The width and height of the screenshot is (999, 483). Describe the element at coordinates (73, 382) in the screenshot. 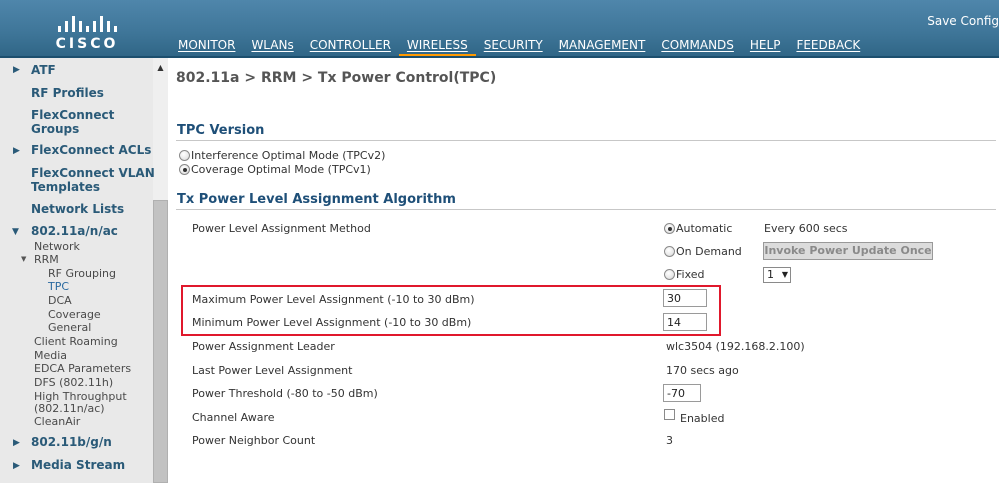

I see `sidebar-item-dfs: DFS (802.11h)` at that location.